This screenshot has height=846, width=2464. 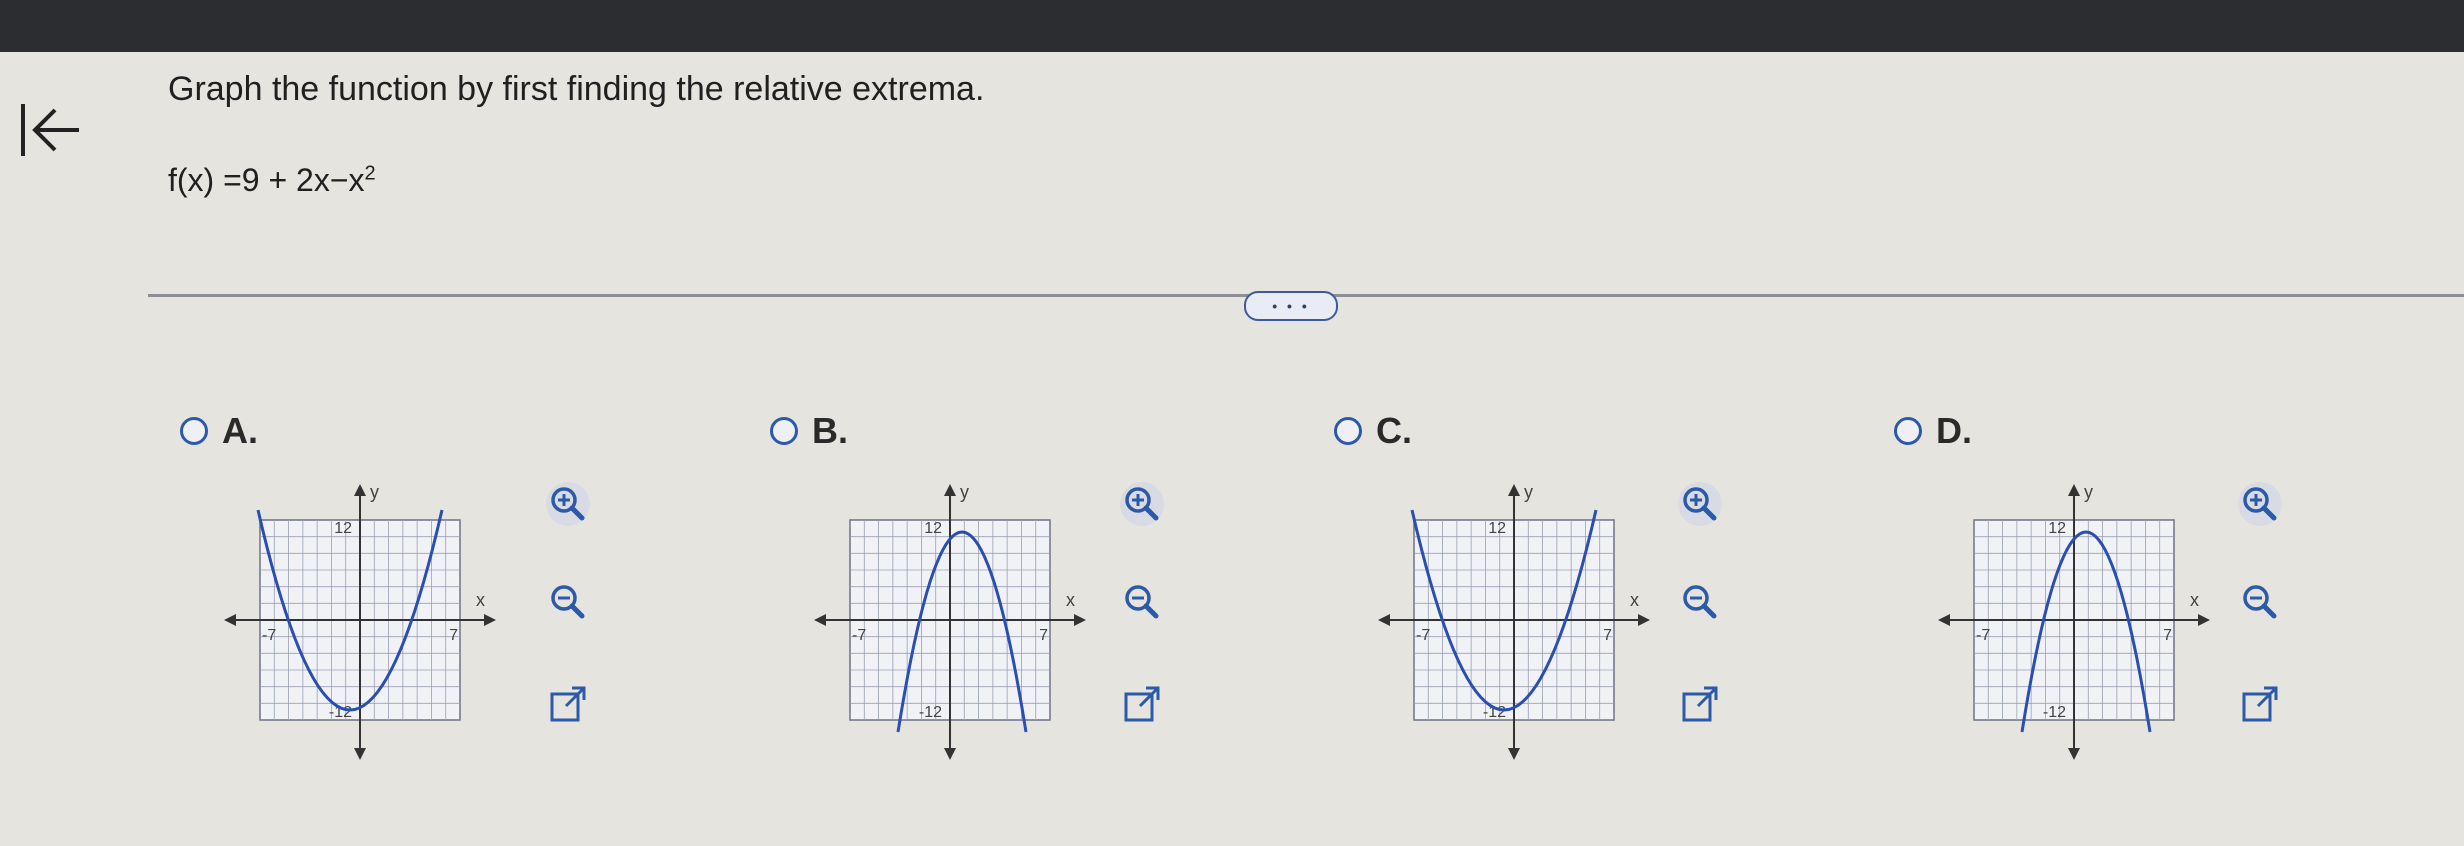 What do you see at coordinates (1908, 431) in the screenshot?
I see `radio-option-d` at bounding box center [1908, 431].